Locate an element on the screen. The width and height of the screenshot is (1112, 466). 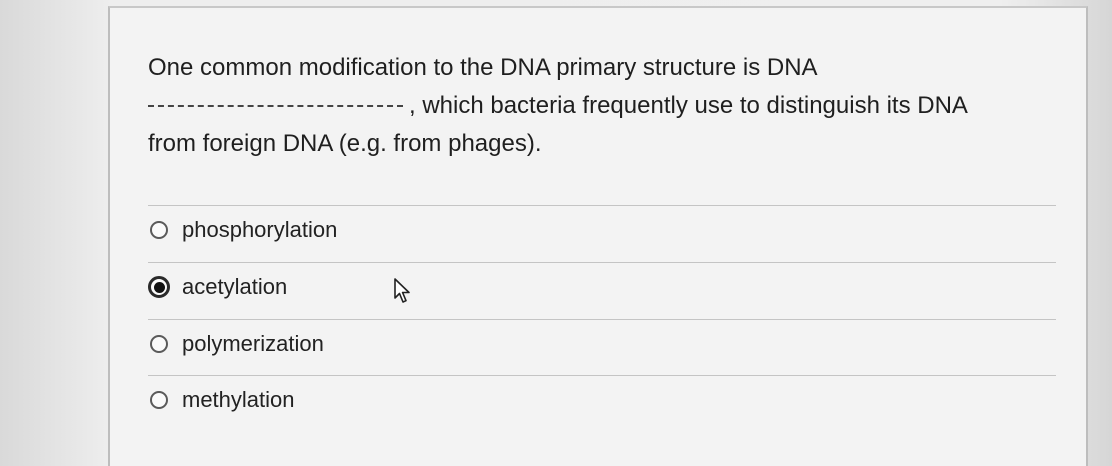
option-label: methylation is located at coordinates (238, 399).